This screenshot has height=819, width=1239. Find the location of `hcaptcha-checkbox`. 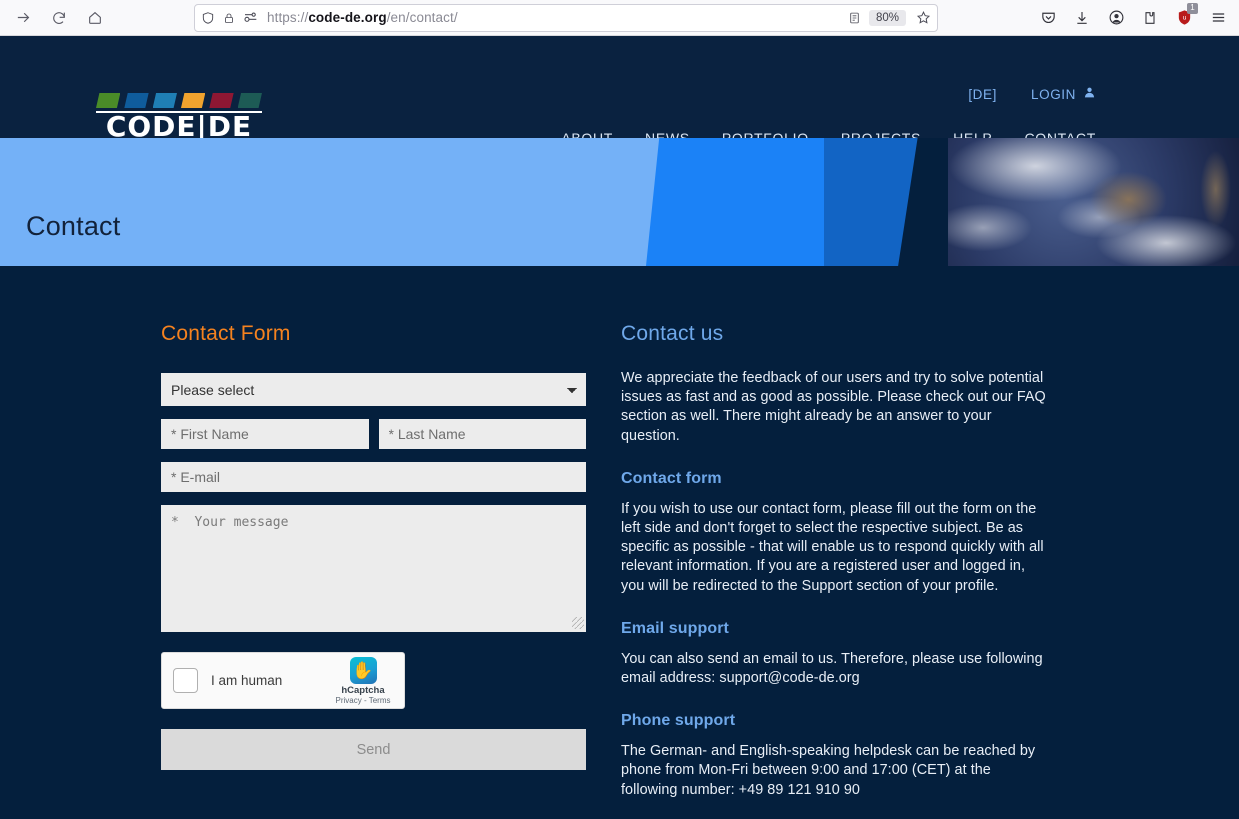

hcaptcha-checkbox is located at coordinates (185, 680).